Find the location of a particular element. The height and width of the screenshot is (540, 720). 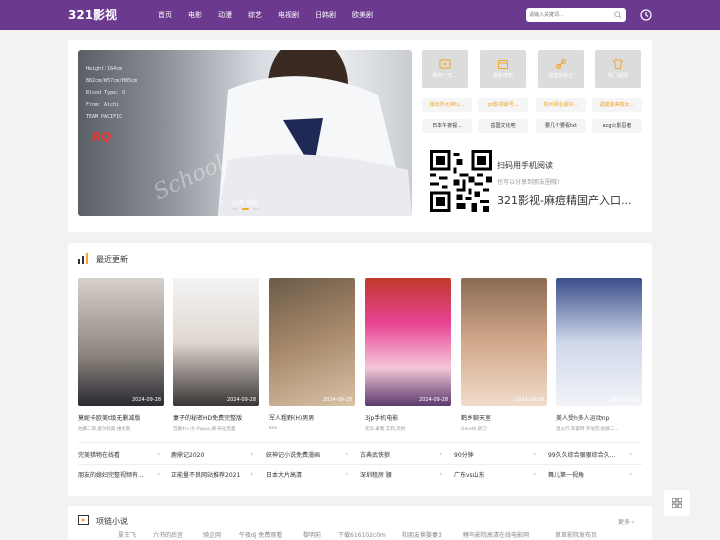

search-box is located at coordinates (576, 15).